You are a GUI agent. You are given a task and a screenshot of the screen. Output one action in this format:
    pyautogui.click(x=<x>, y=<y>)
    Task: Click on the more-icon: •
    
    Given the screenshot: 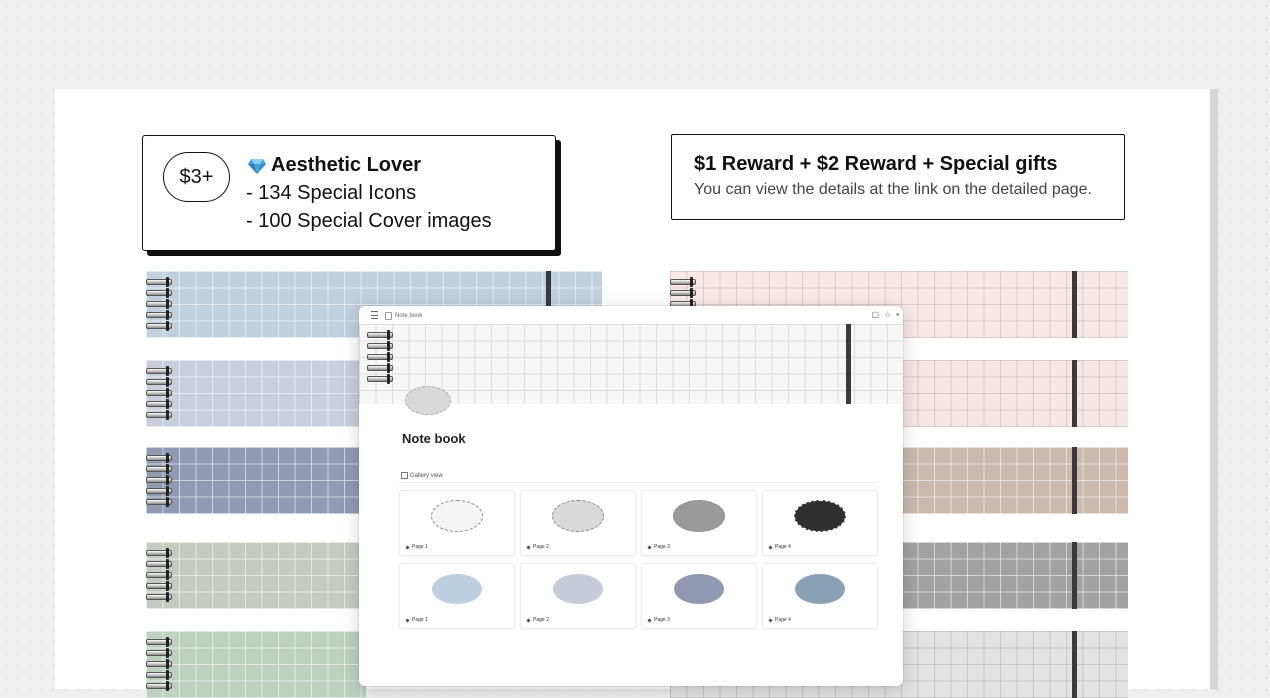 What is the action you would take?
    pyautogui.click(x=897, y=314)
    